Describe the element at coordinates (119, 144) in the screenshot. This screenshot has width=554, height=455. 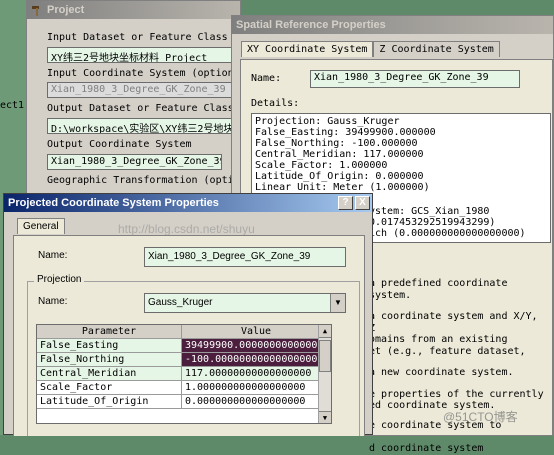
I see `output-cs-label: Output Coordinate System` at that location.